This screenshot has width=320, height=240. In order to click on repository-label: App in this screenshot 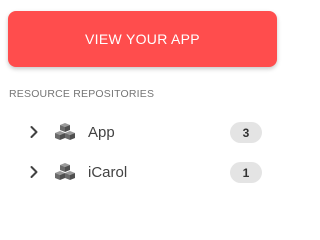, I will do `click(101, 132)`.